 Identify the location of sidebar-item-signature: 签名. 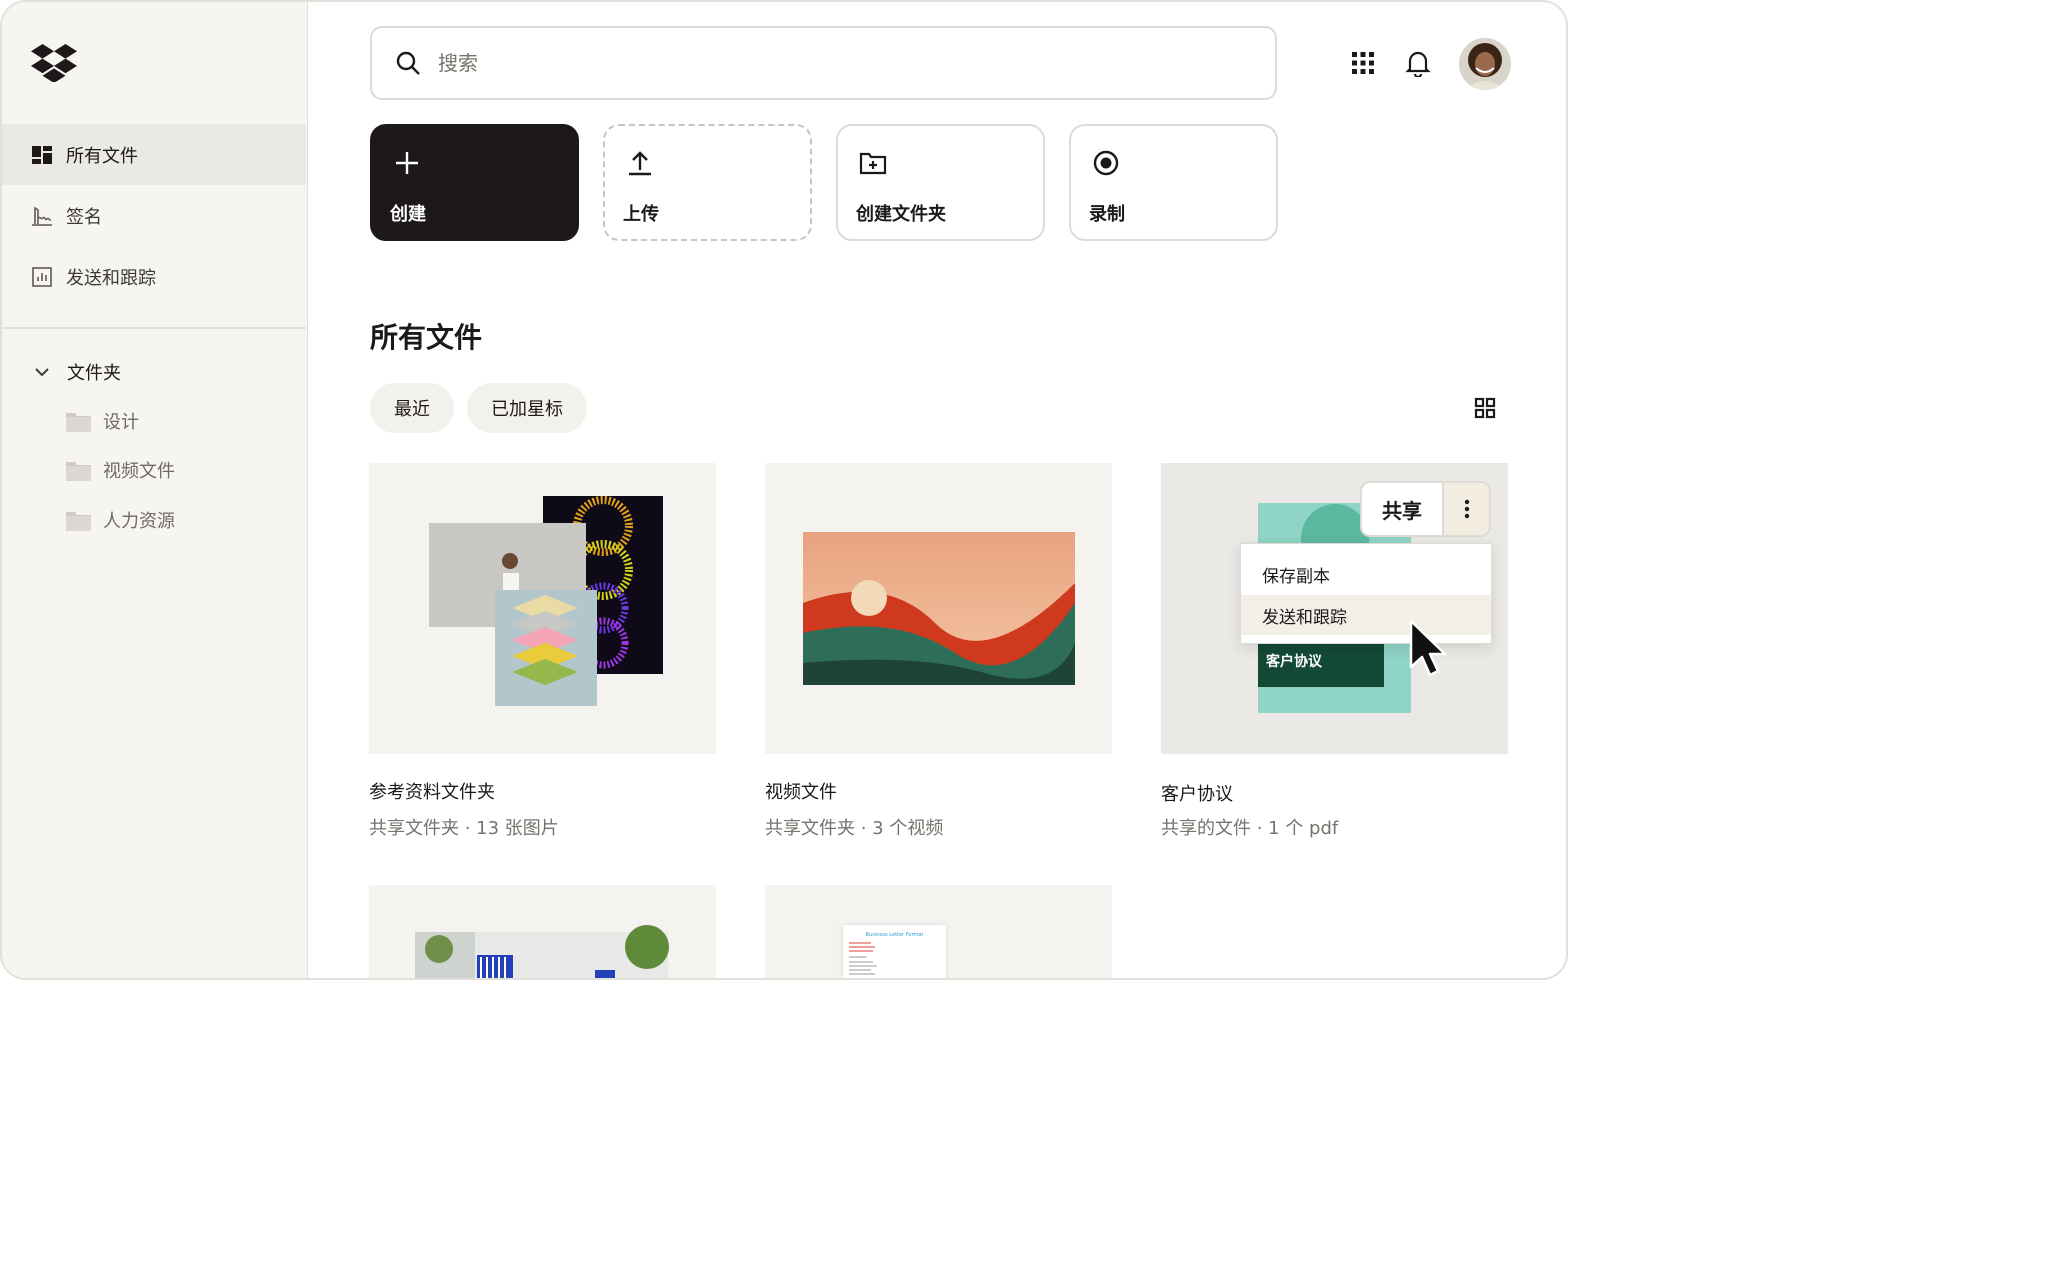
(154, 215).